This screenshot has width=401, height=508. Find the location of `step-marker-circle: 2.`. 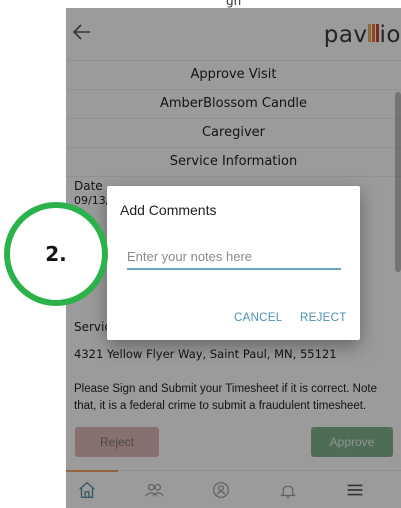

step-marker-circle: 2. is located at coordinates (56, 254).